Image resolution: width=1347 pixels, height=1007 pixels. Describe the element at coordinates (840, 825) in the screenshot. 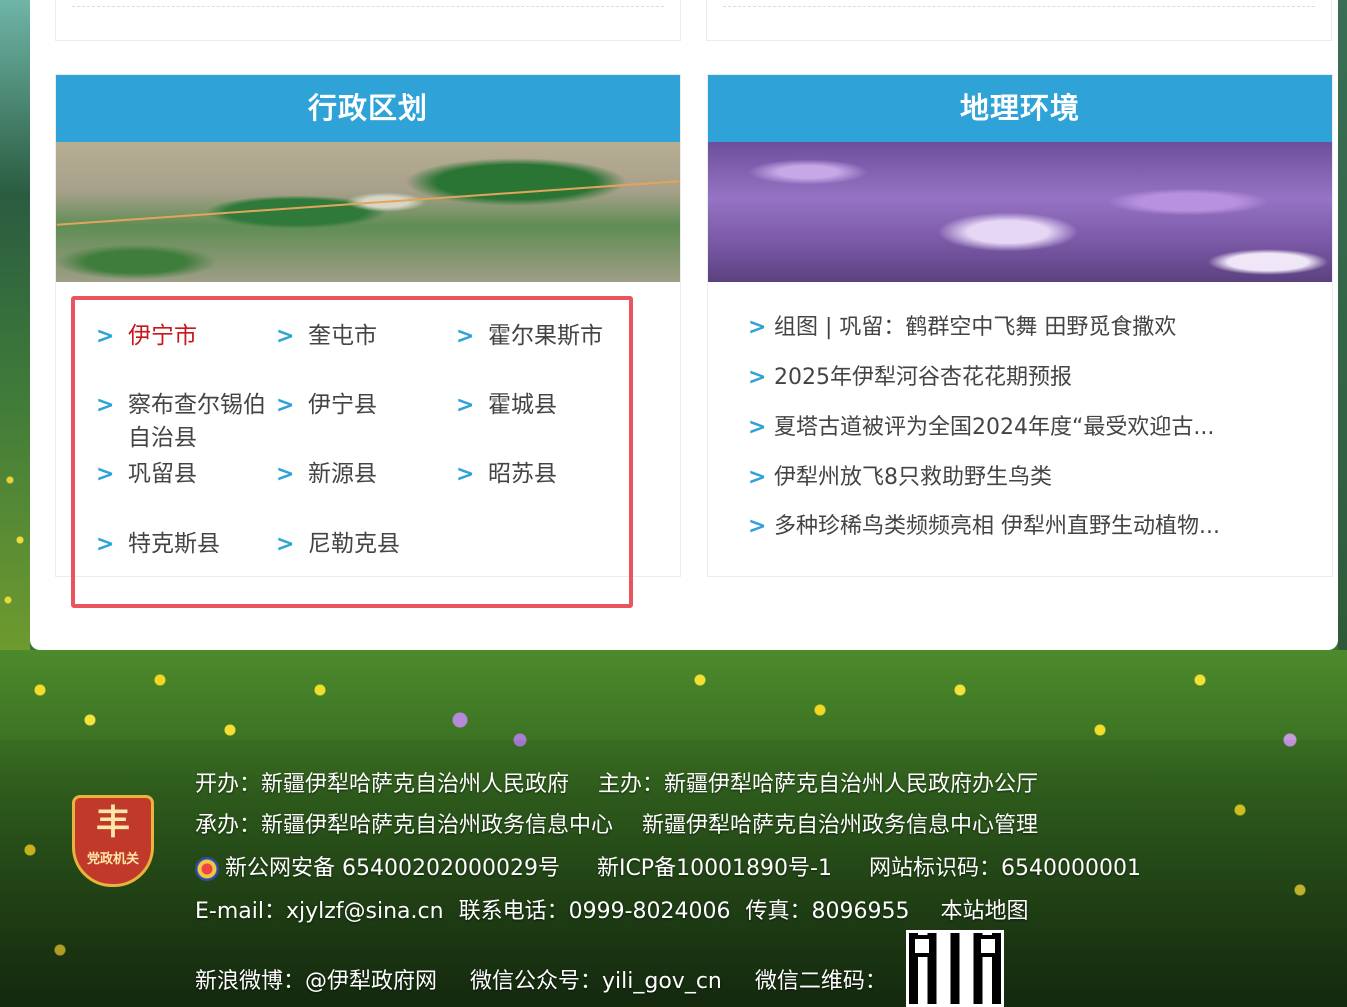

I see `footer-manager: 新疆伊犁哈萨克自治州政务信息中心管理` at that location.